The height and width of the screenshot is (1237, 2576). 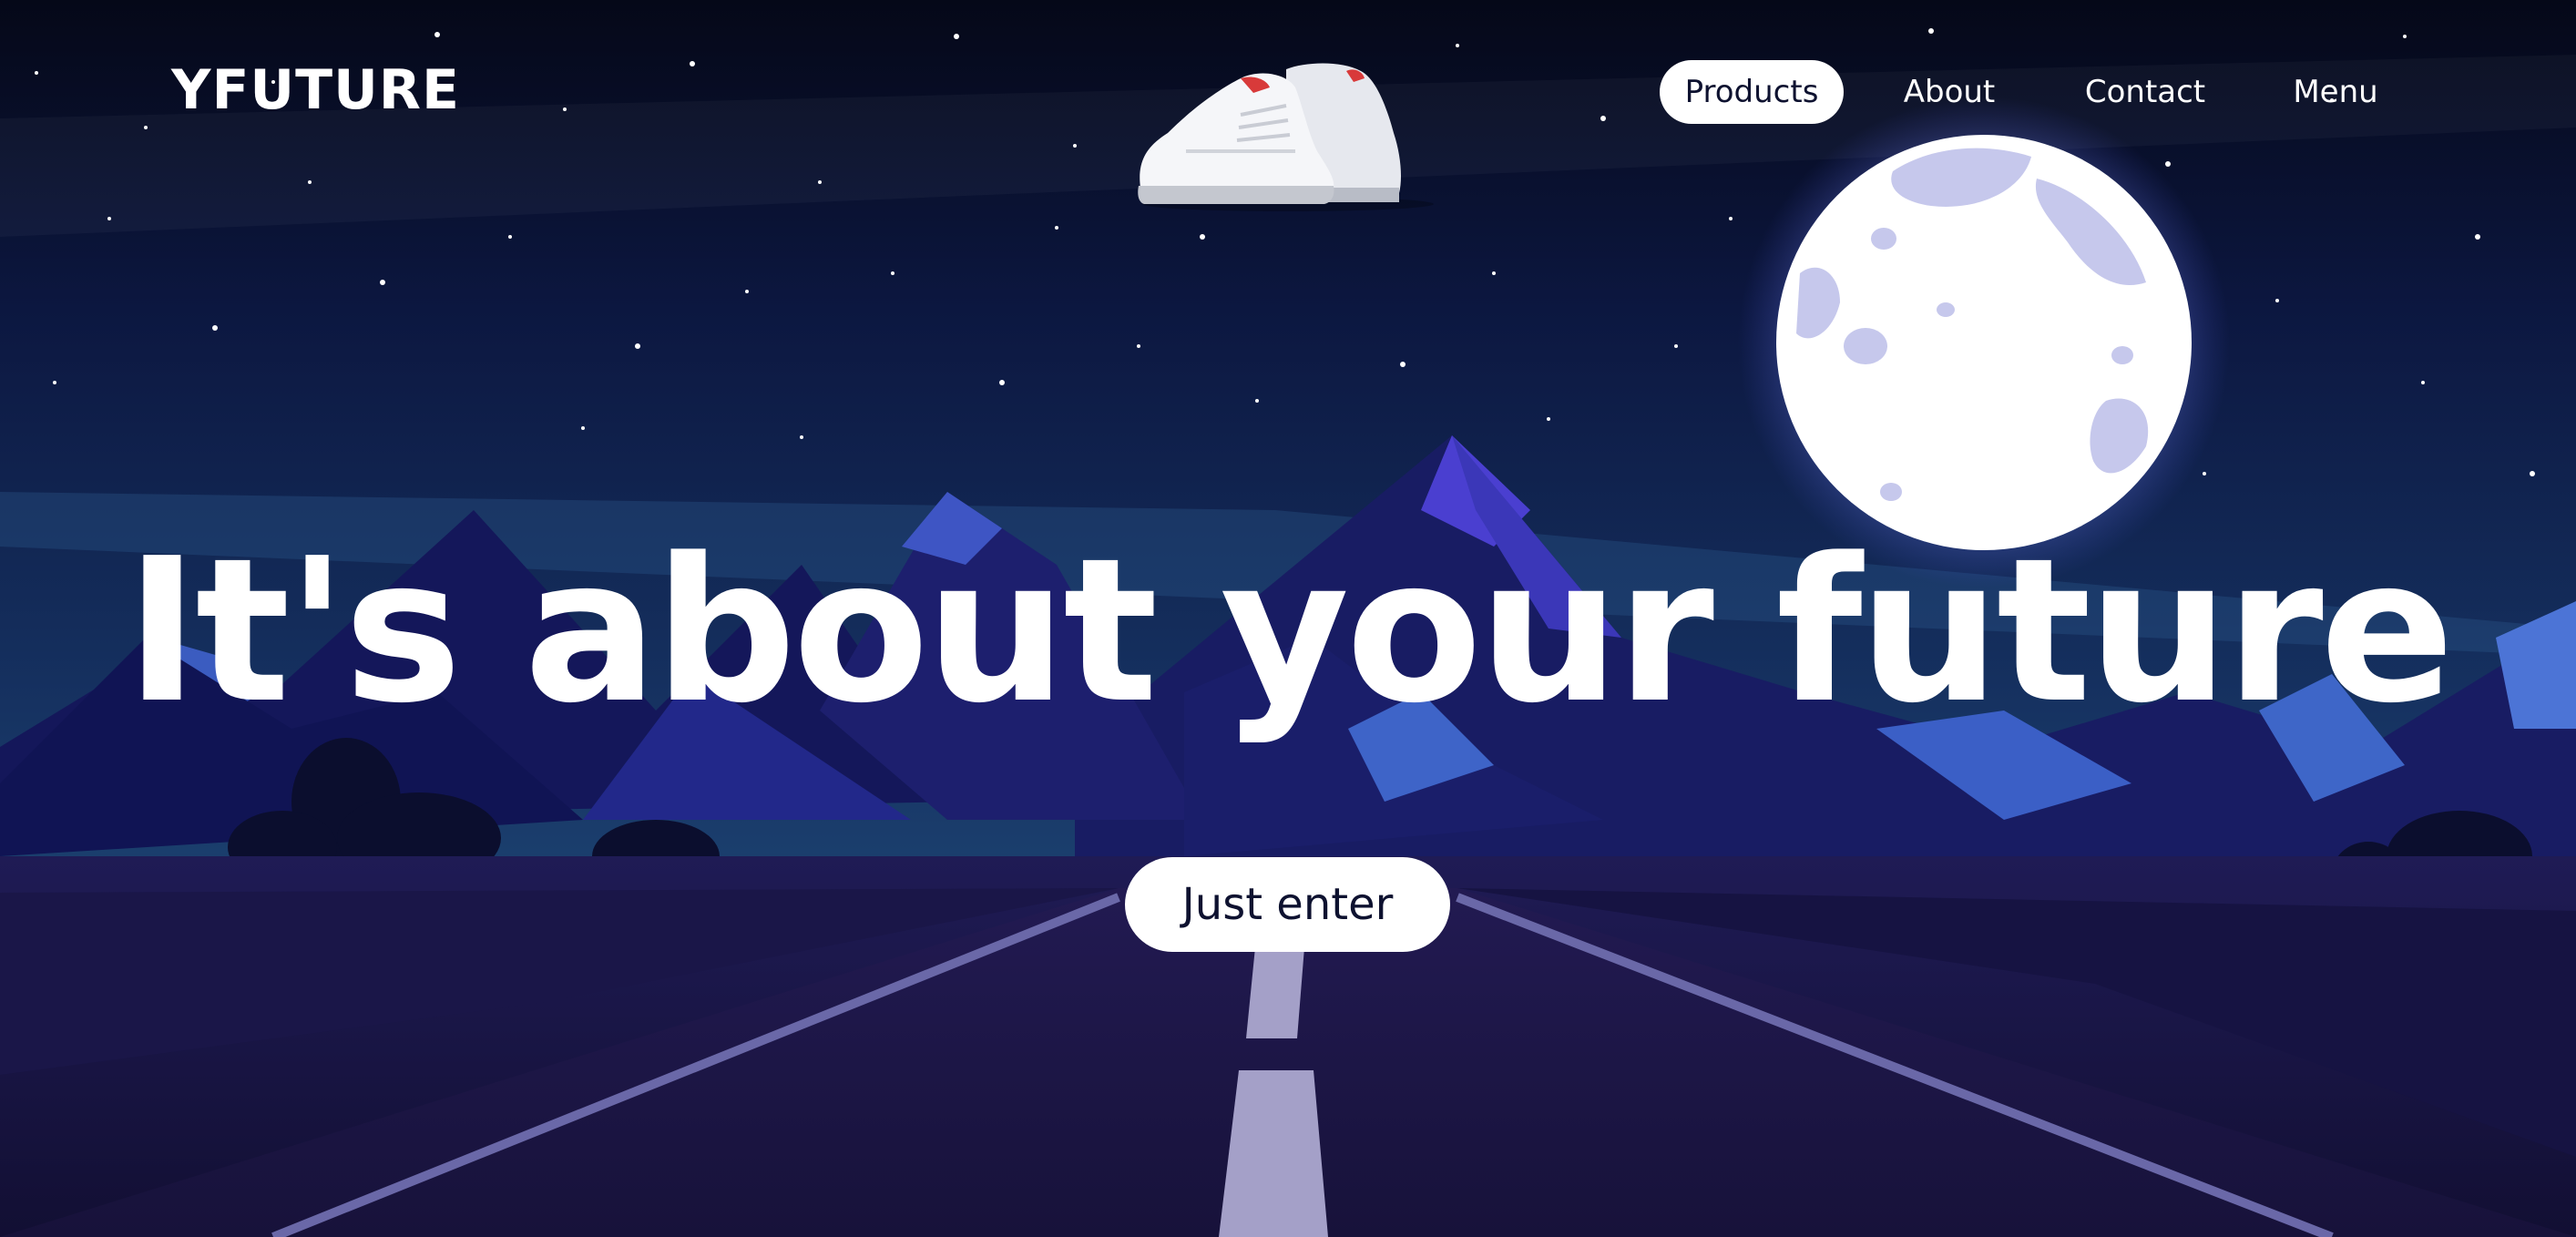 I want to click on just-enter-button: Just enter, so click(x=1287, y=905).